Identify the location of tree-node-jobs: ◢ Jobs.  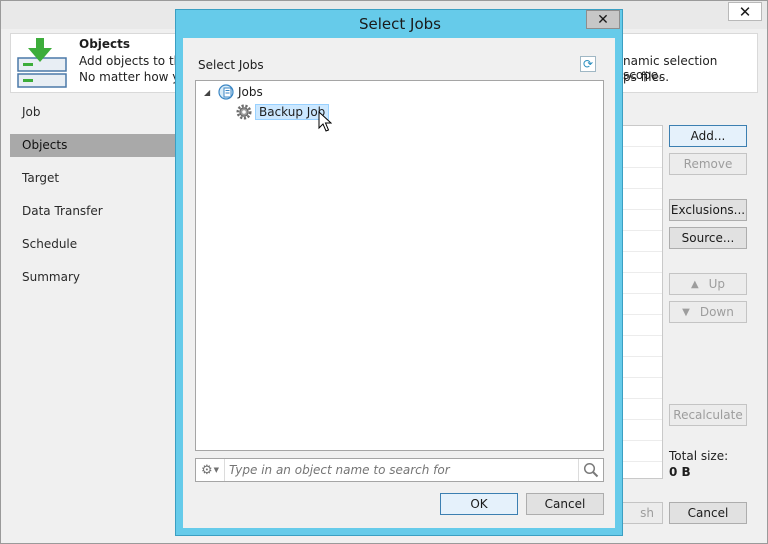
(233, 92).